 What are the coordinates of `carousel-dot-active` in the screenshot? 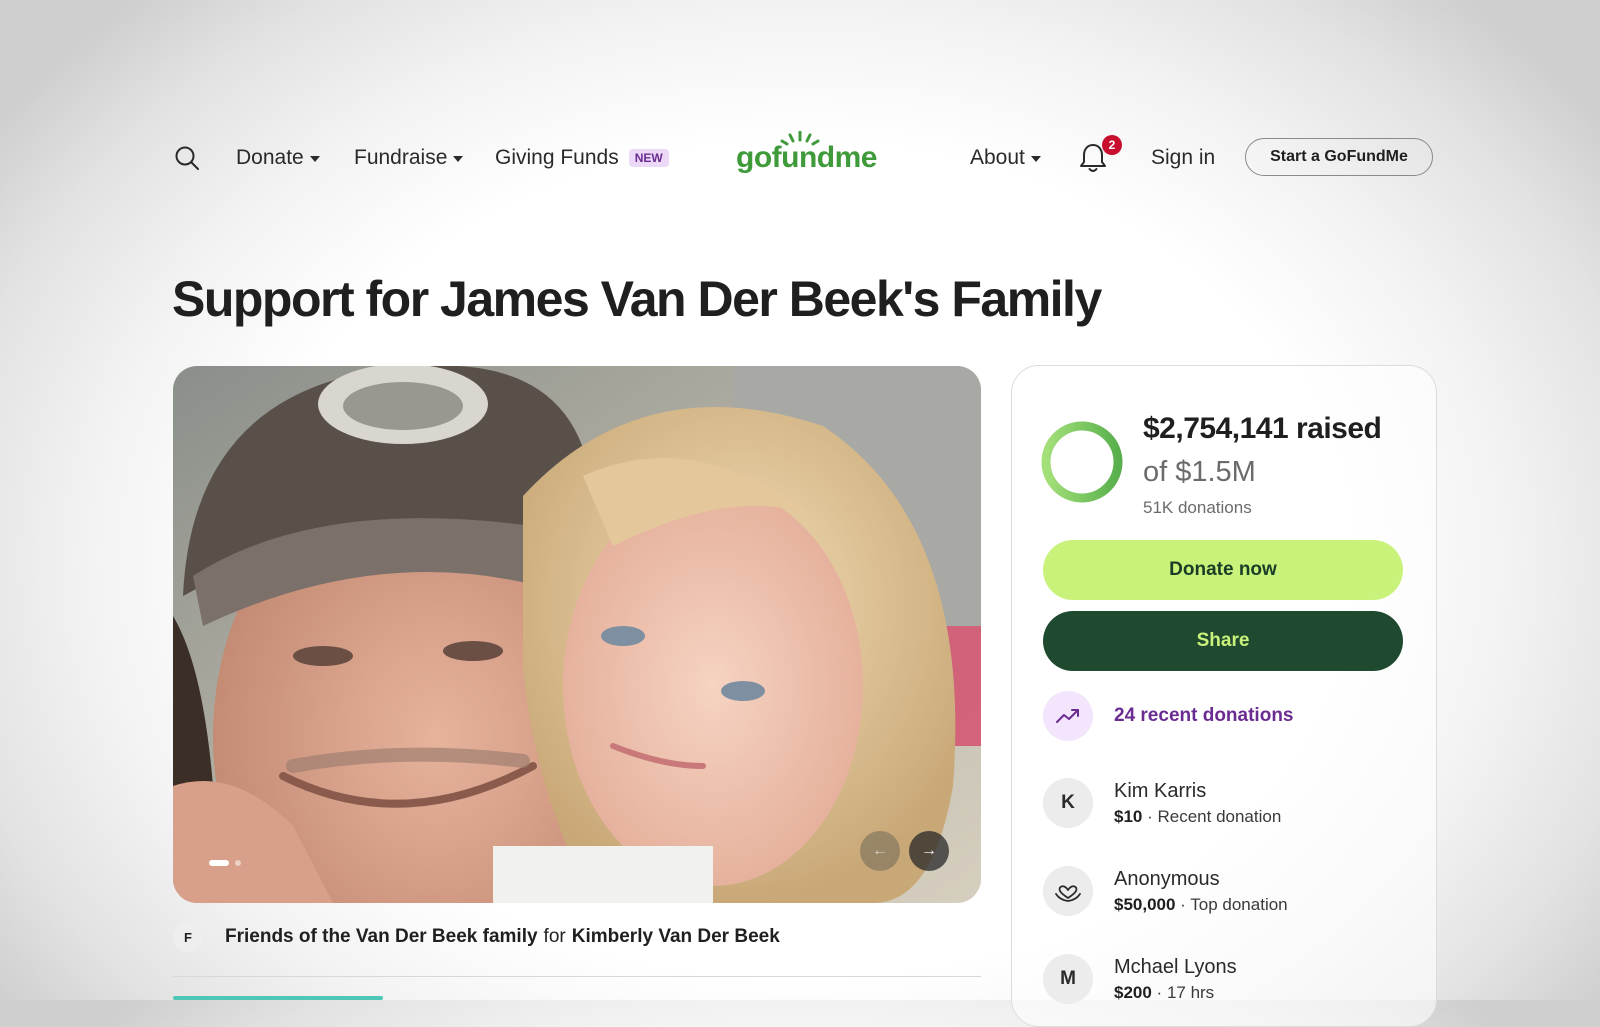 It's located at (219, 863).